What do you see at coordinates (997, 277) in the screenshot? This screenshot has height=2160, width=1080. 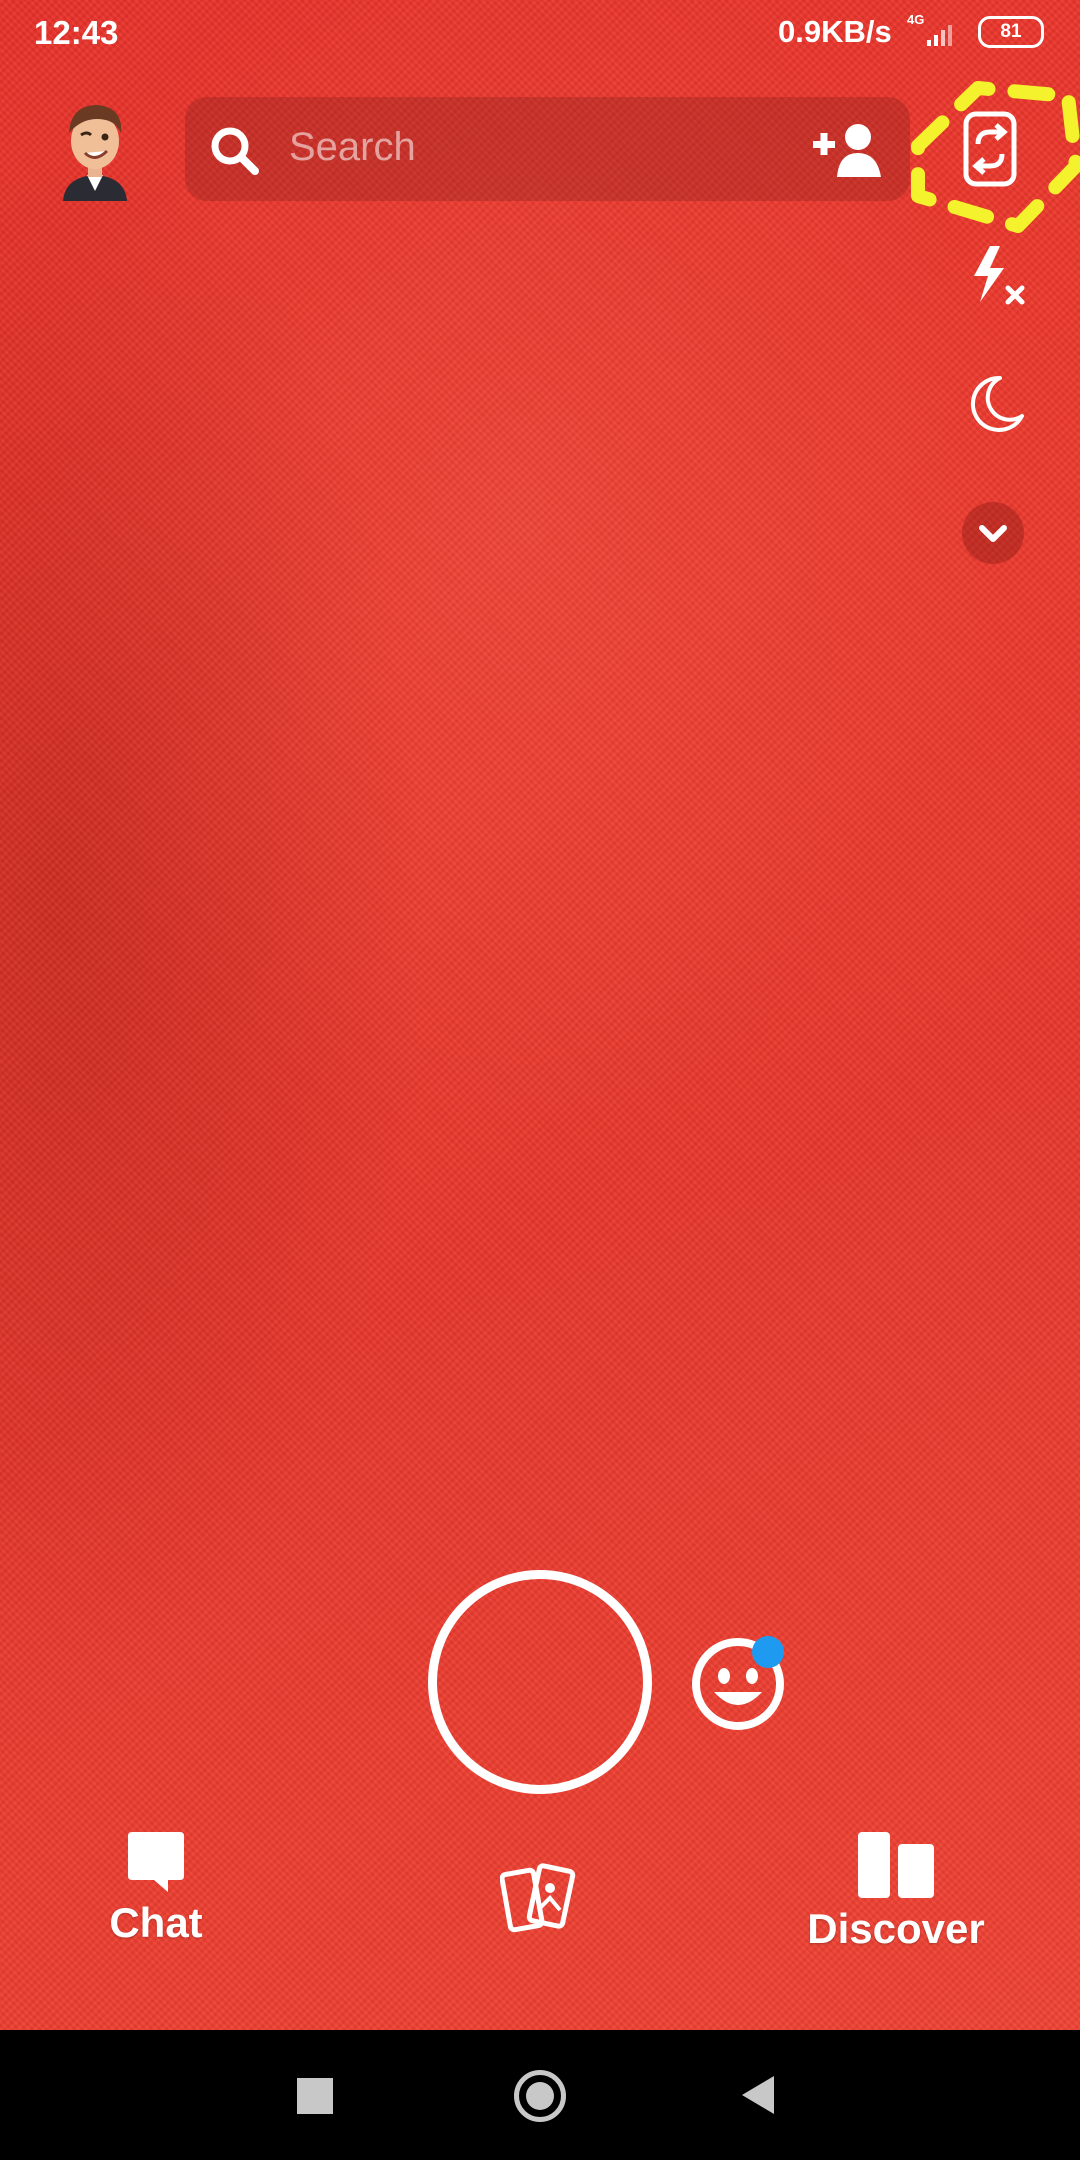 I see `flash-off-icon` at bounding box center [997, 277].